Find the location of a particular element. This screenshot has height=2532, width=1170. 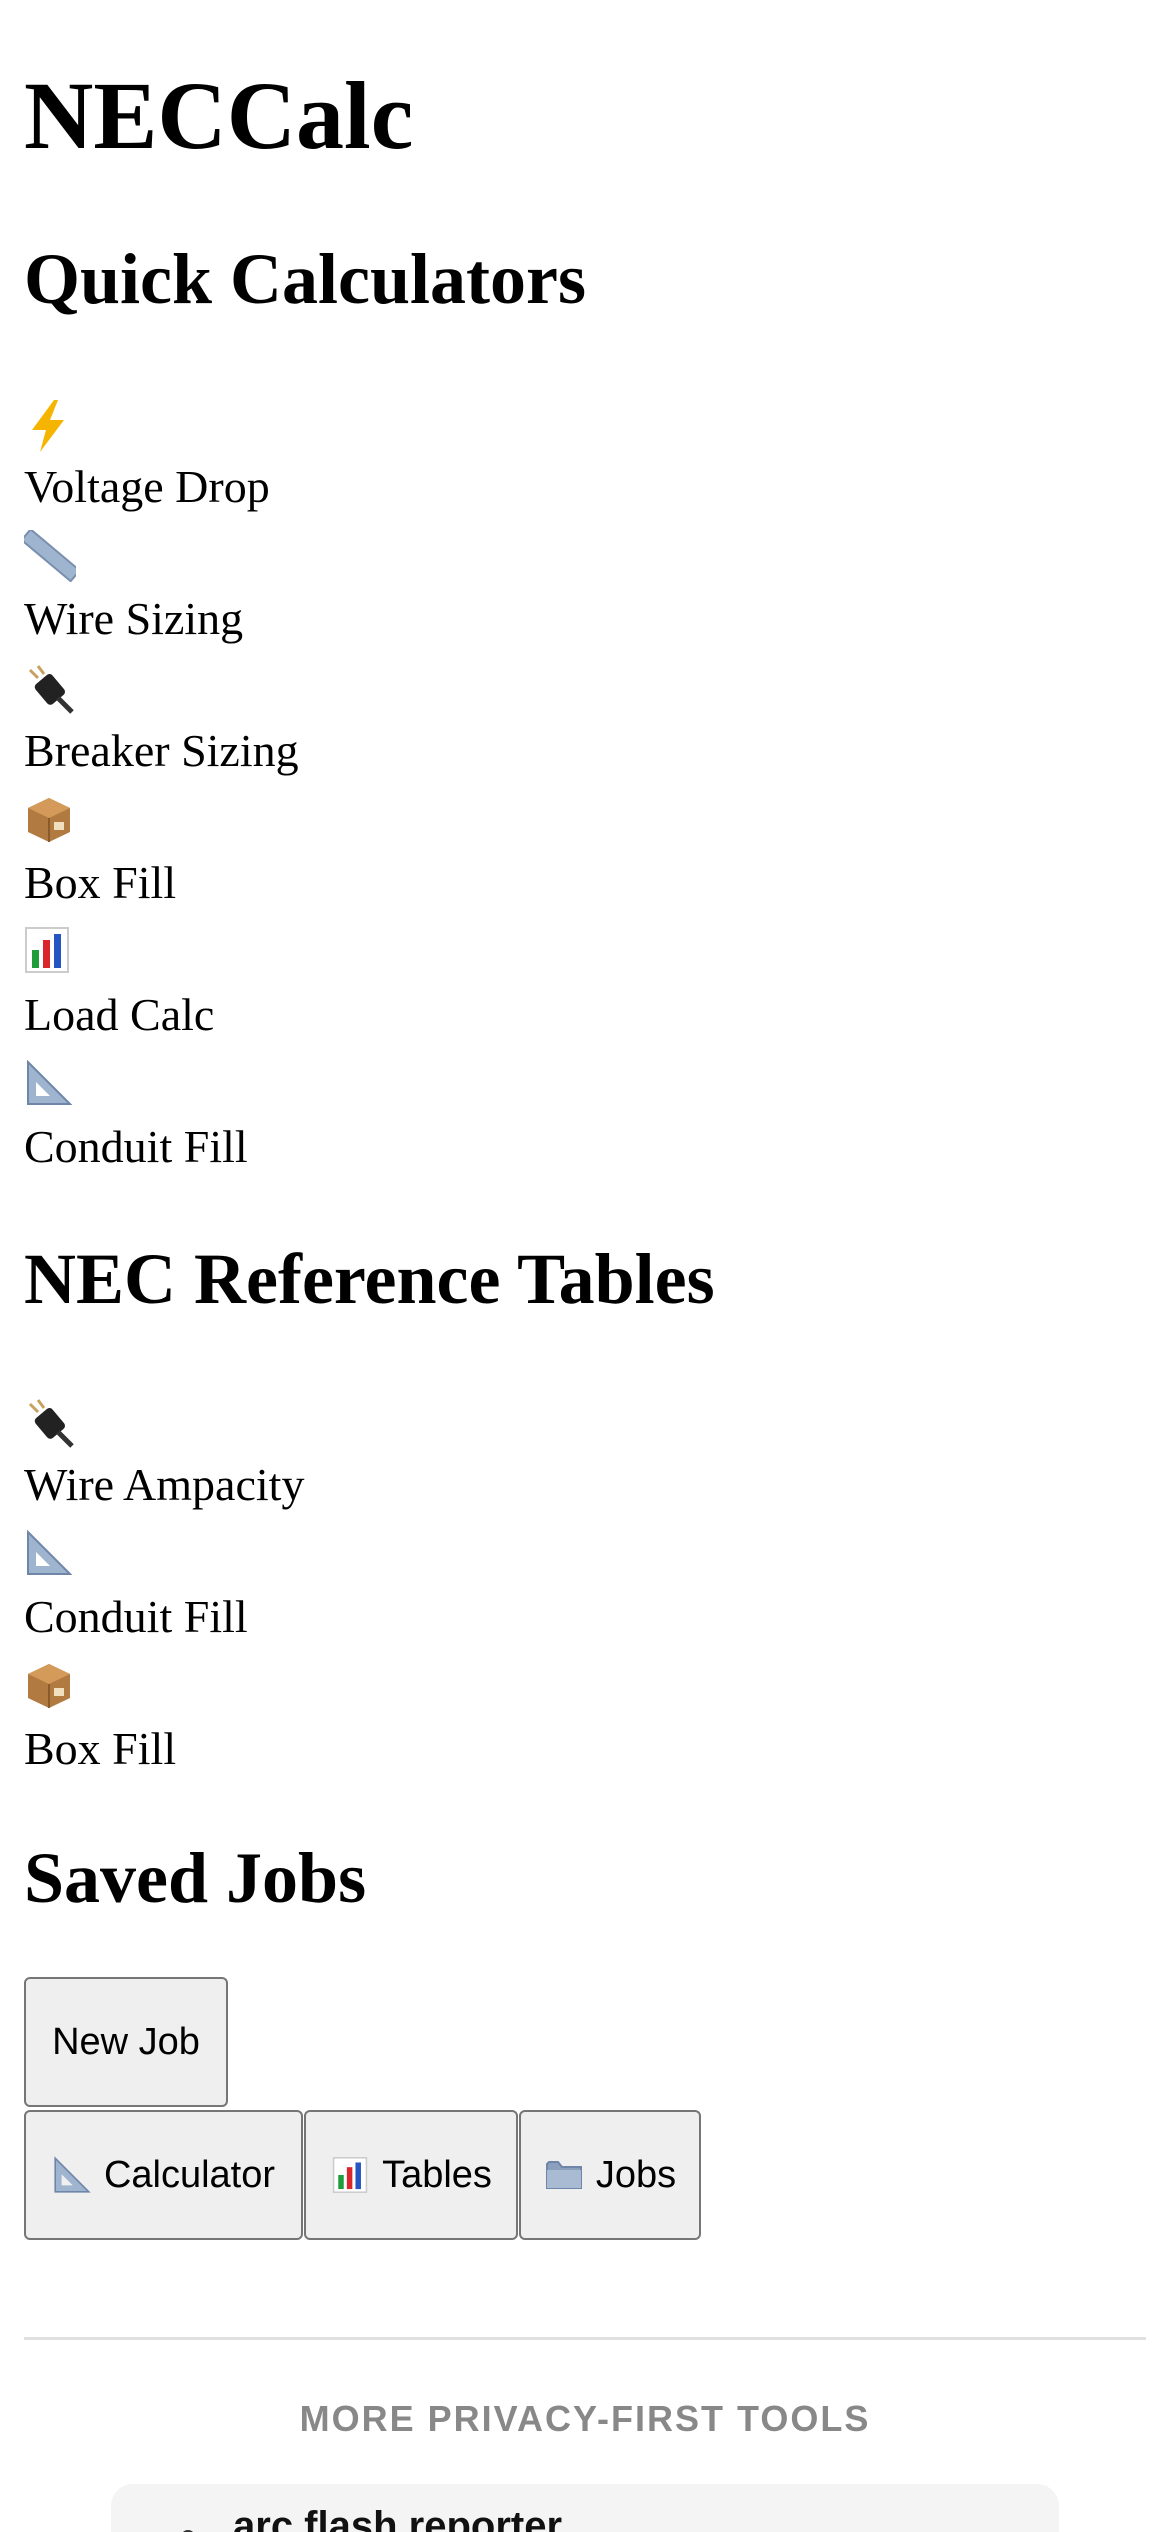

new-job-button: New Job is located at coordinates (126, 2042).